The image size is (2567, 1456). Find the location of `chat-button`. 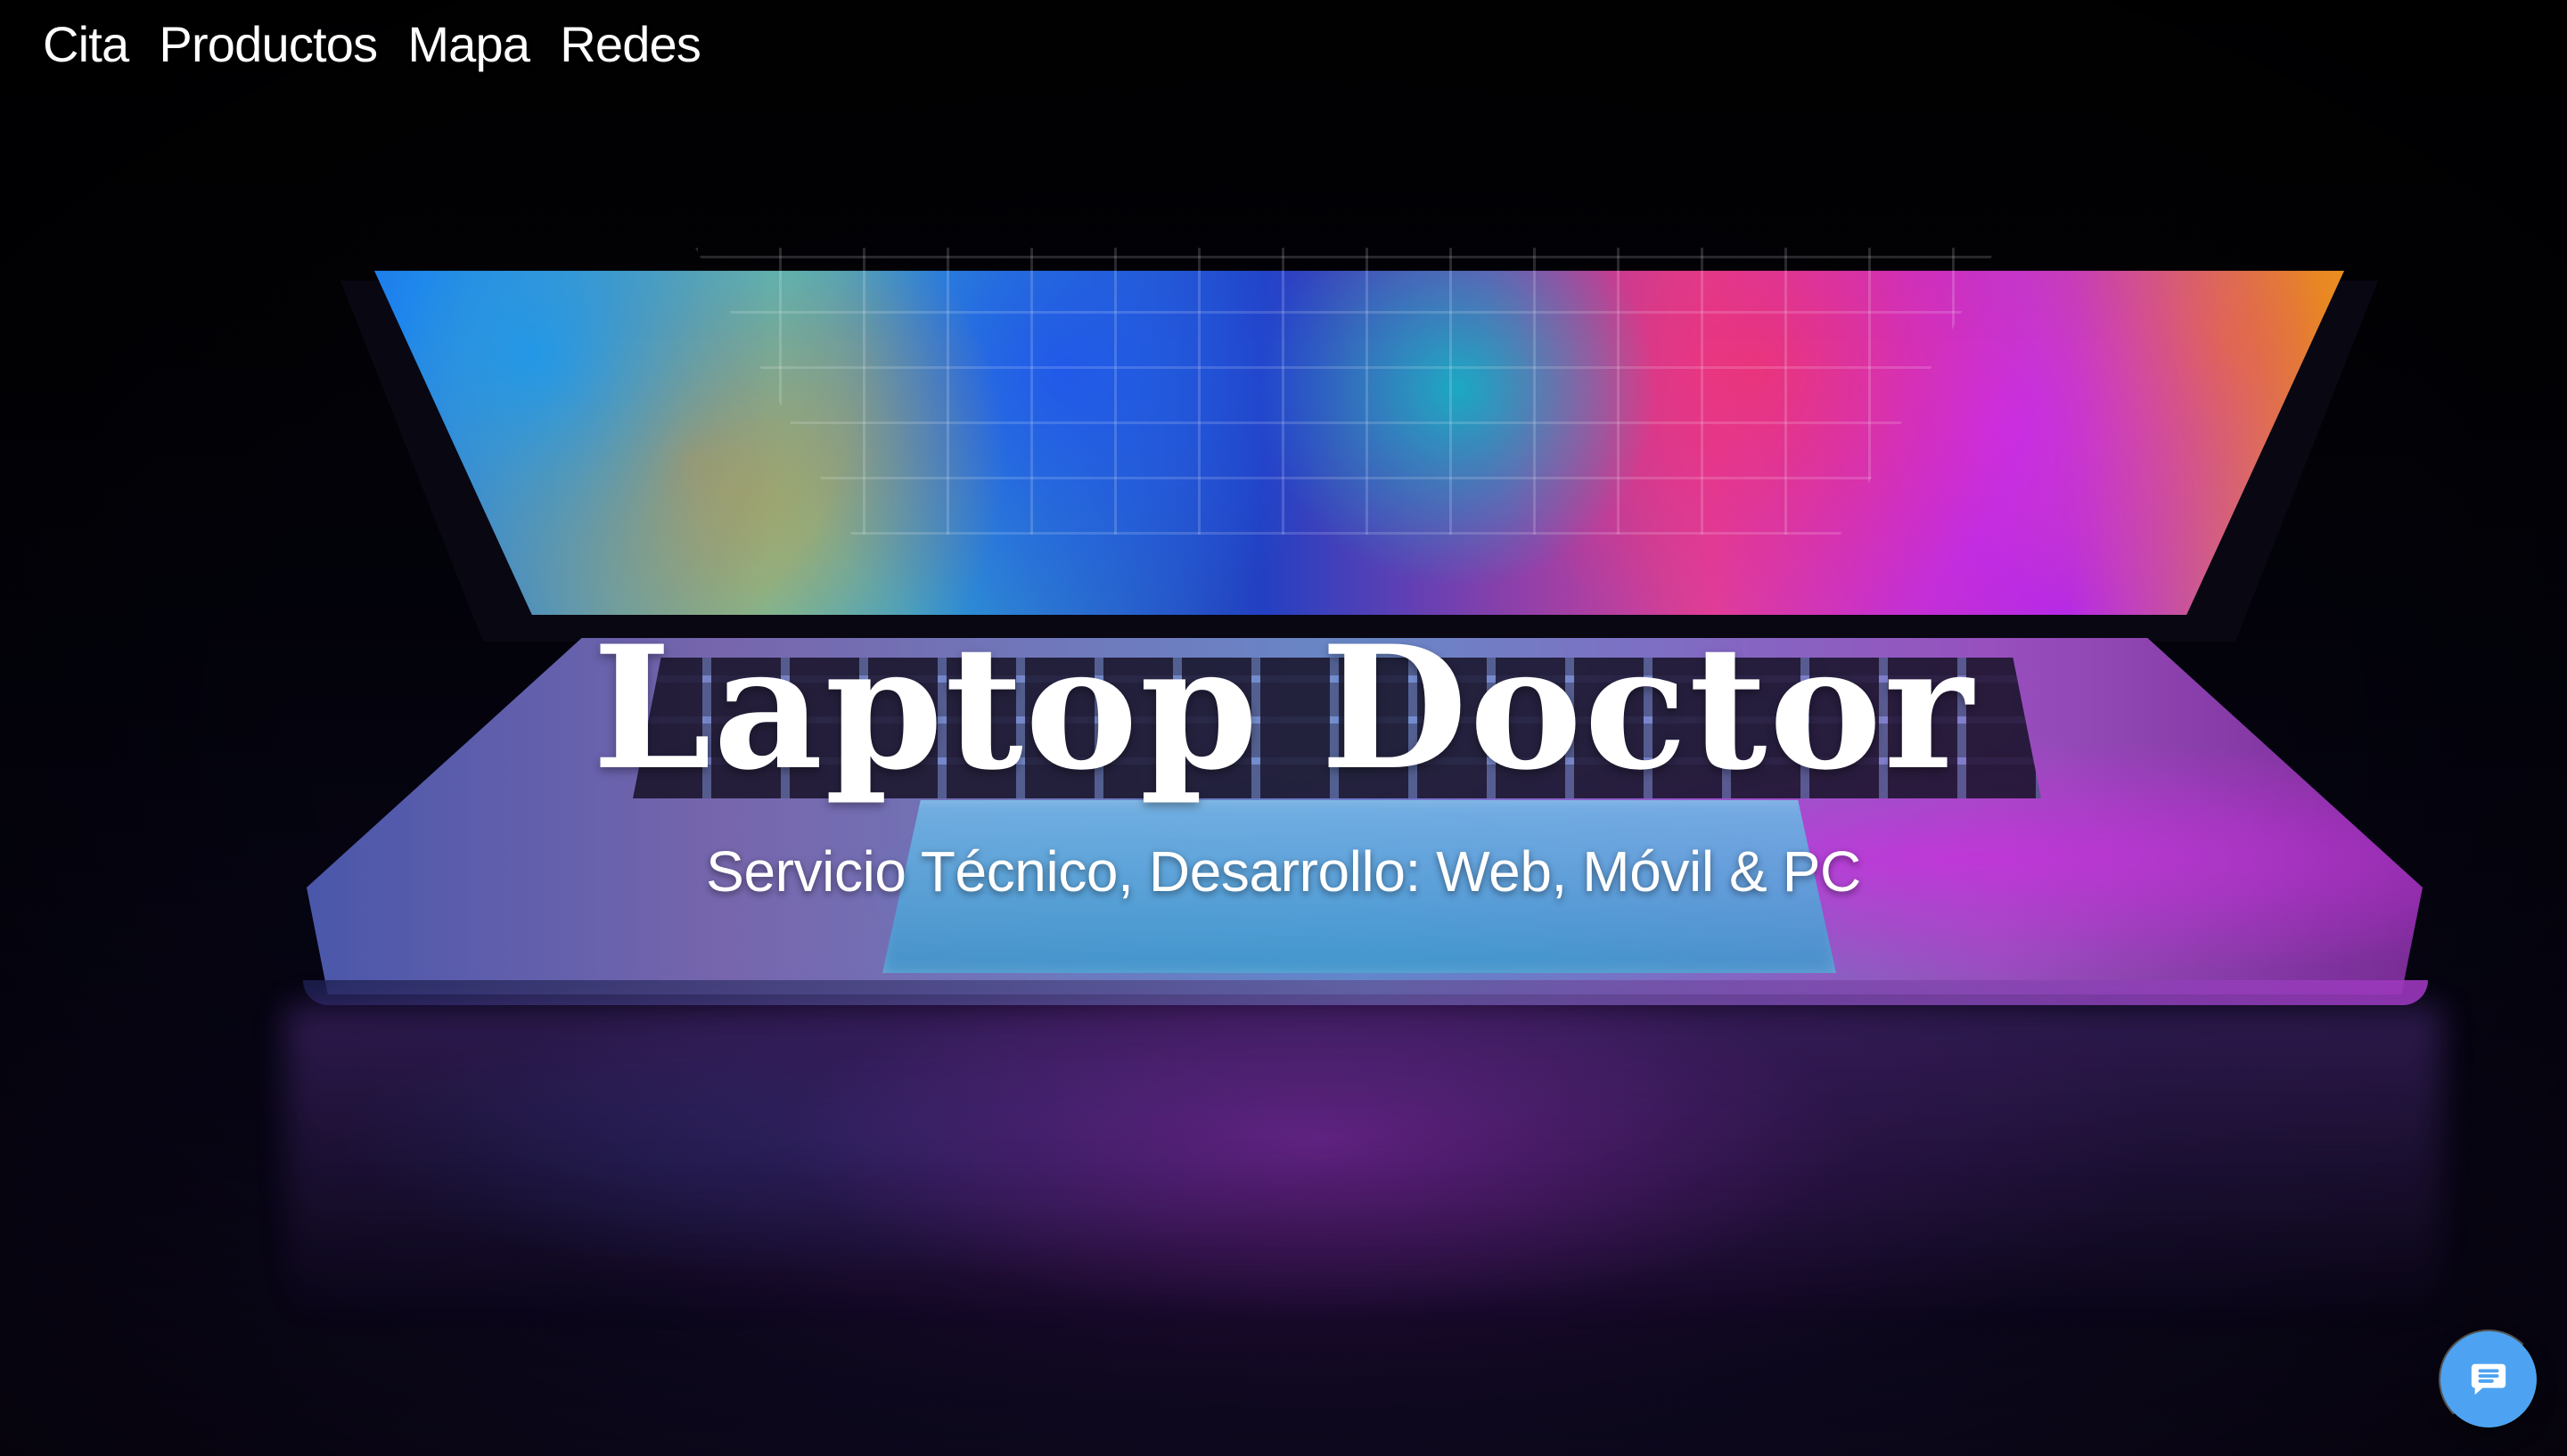

chat-button is located at coordinates (2488, 1379).